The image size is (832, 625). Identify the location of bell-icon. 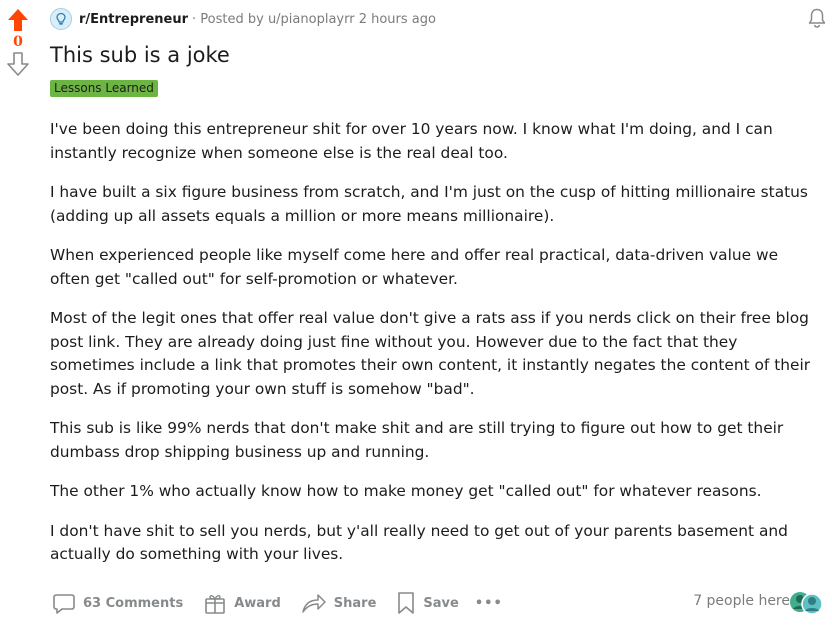
(817, 18).